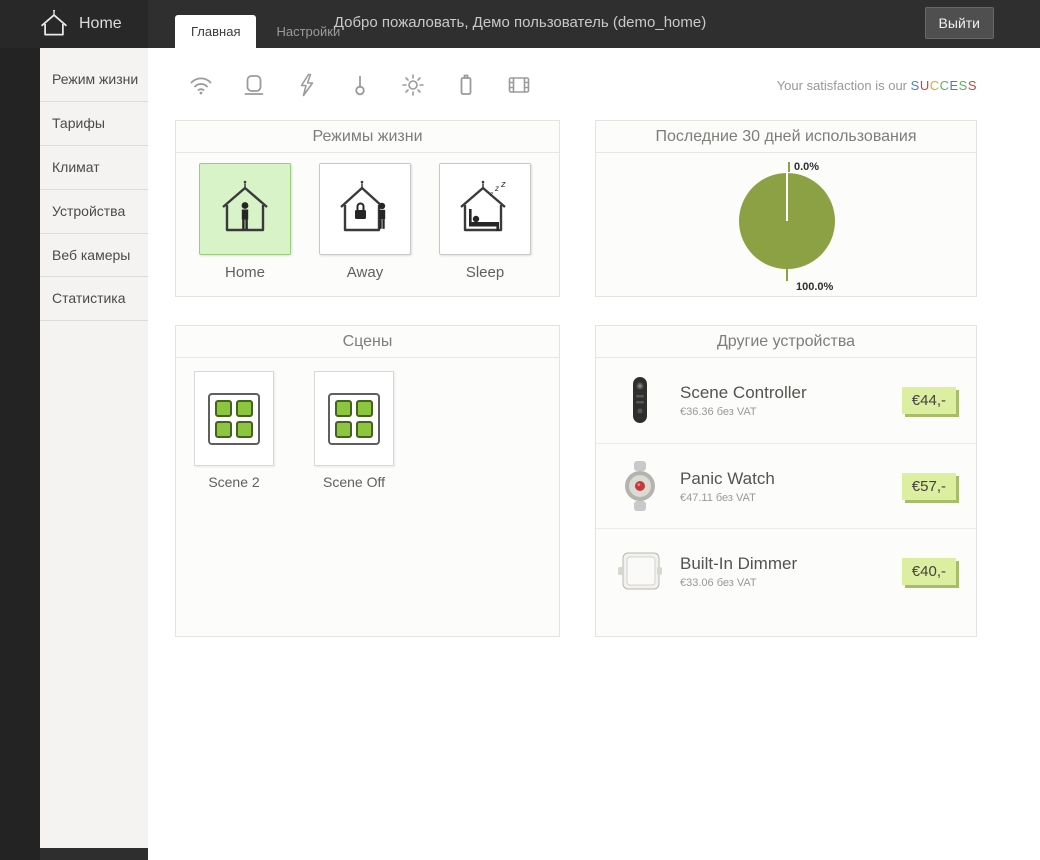  I want to click on left-rail, so click(20, 454).